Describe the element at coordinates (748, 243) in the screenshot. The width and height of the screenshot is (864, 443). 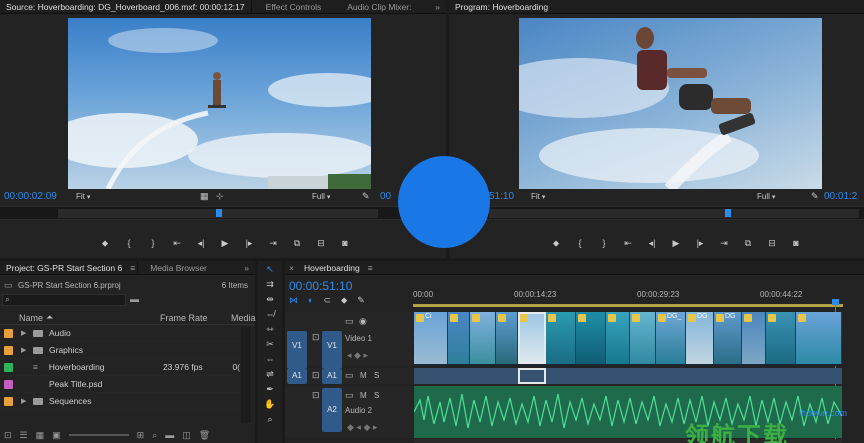
I see `lift-icon: ⧉` at that location.